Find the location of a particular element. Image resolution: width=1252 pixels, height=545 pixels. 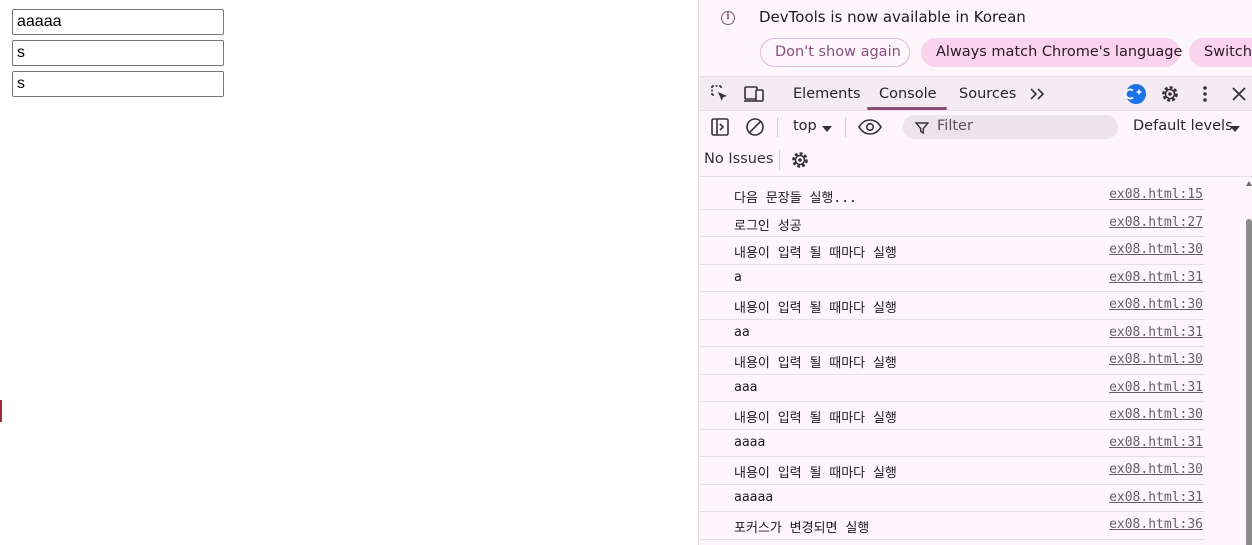

console-log-row: 다음 문장들 실행... ex08.html:15 is located at coordinates (952, 196).